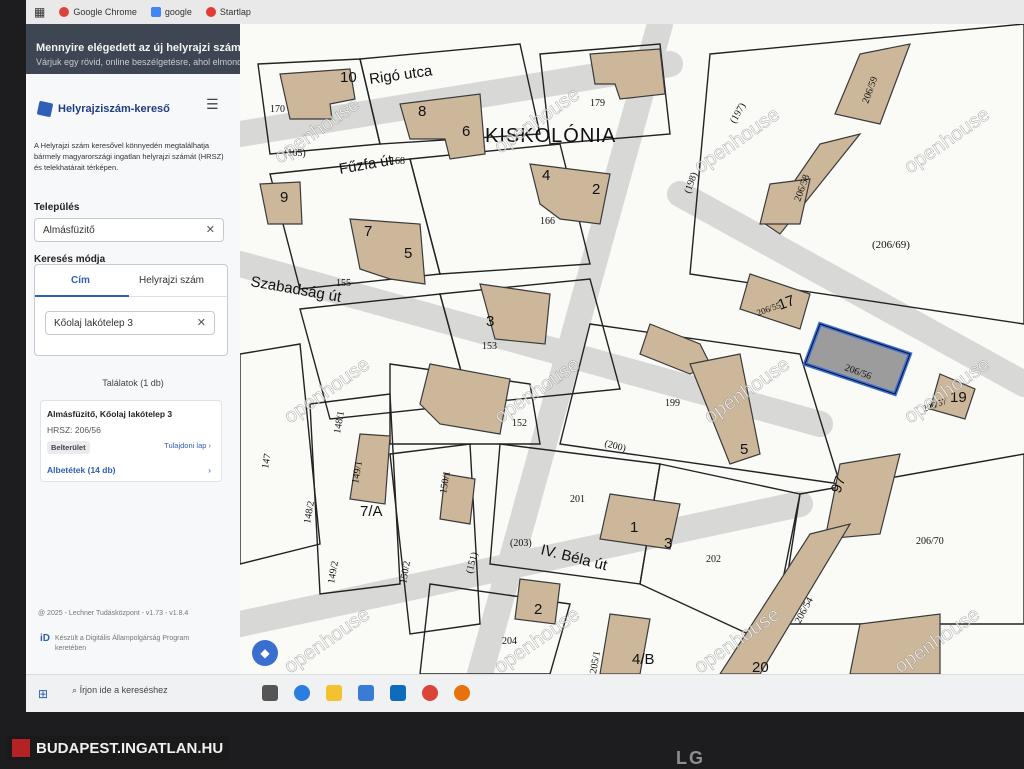 The width and height of the screenshot is (1024, 769). What do you see at coordinates (577, 499) in the screenshot?
I see `lot-label: 201` at bounding box center [577, 499].